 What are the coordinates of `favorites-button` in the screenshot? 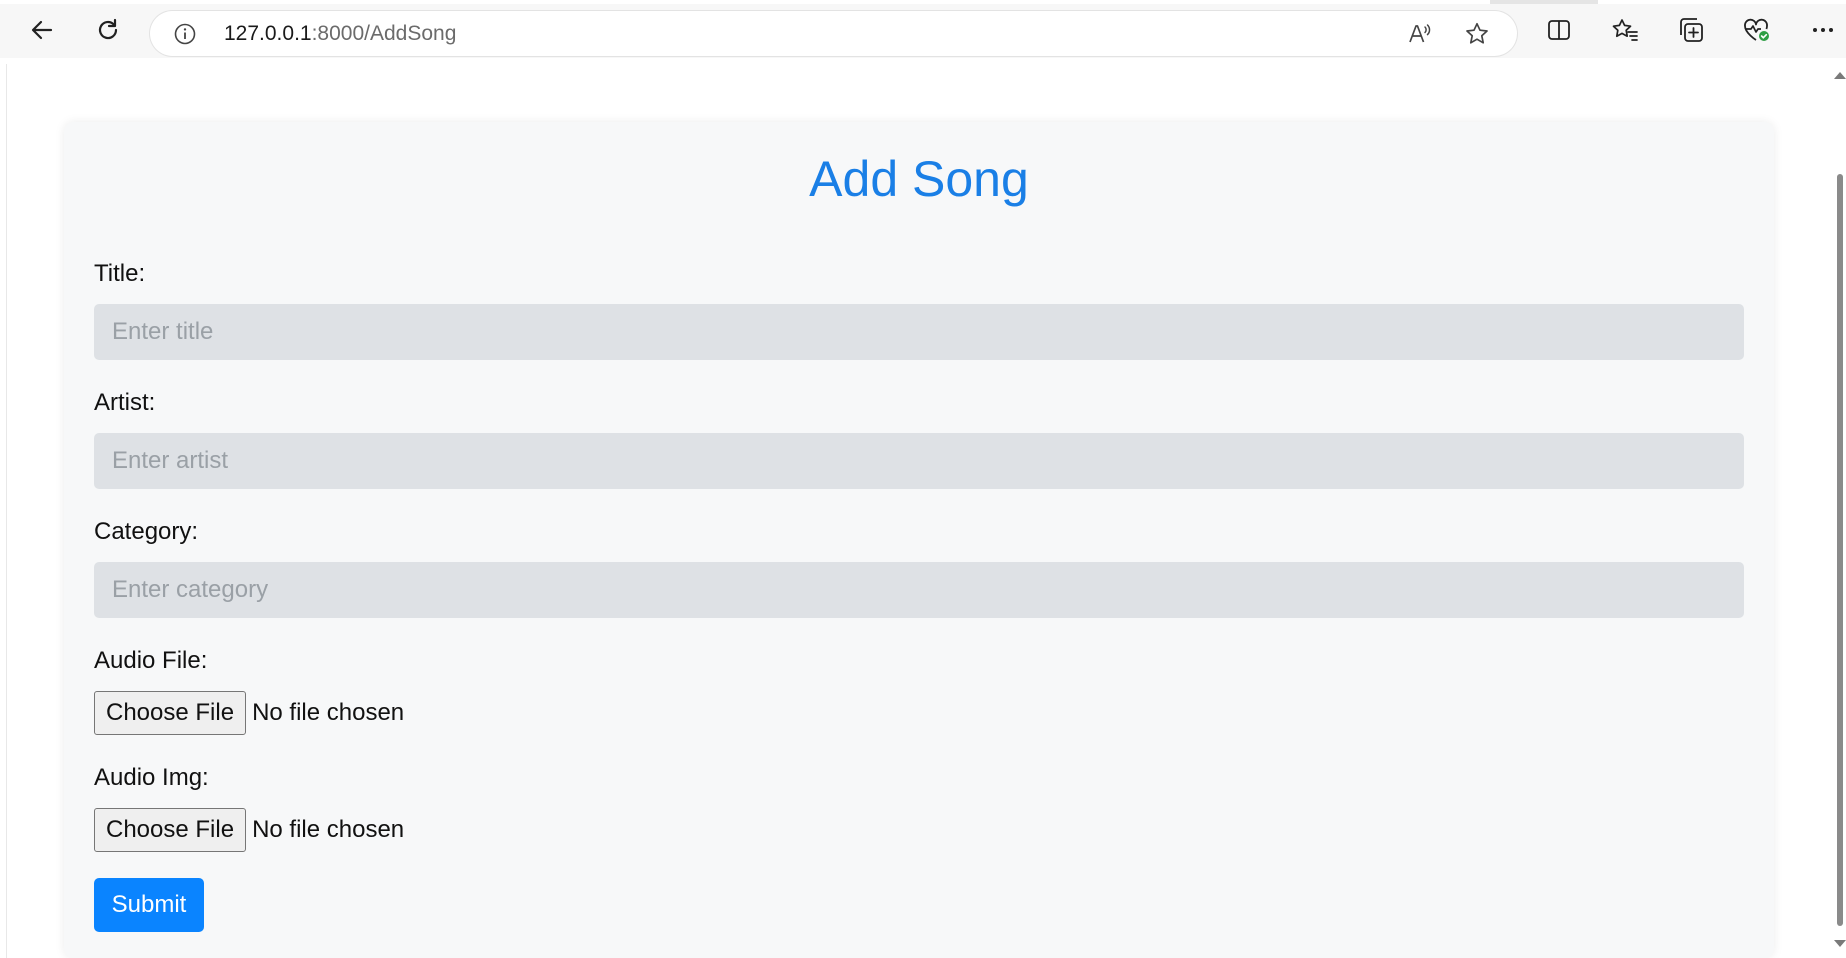 It's located at (1625, 32).